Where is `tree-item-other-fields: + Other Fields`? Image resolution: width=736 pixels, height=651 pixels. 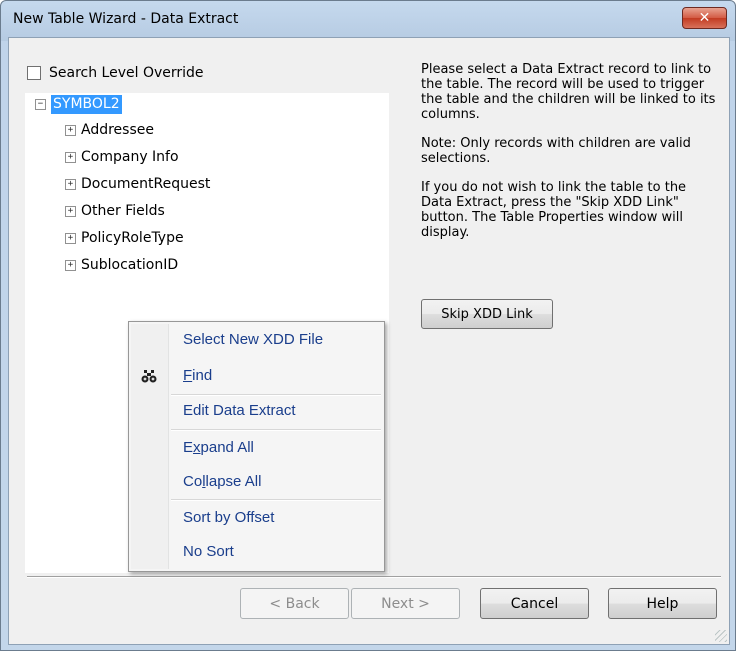
tree-item-other-fields: + Other Fields is located at coordinates (115, 211).